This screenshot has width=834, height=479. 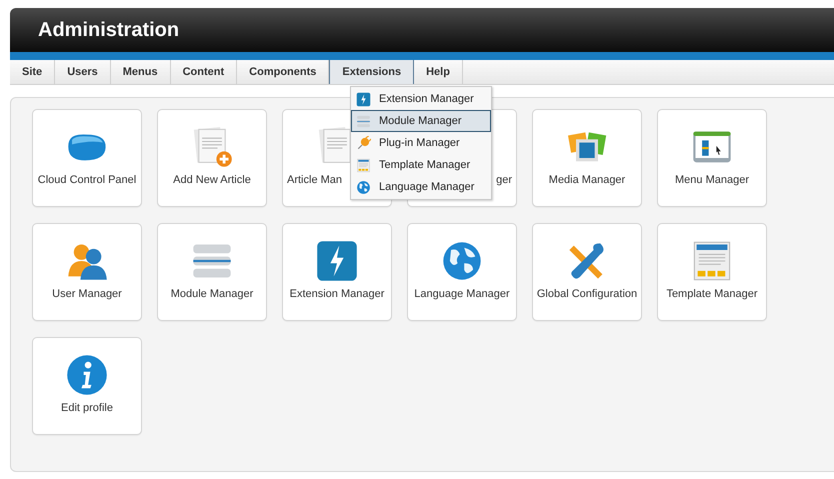 What do you see at coordinates (712, 294) in the screenshot?
I see `tile-label: Template Manager` at bounding box center [712, 294].